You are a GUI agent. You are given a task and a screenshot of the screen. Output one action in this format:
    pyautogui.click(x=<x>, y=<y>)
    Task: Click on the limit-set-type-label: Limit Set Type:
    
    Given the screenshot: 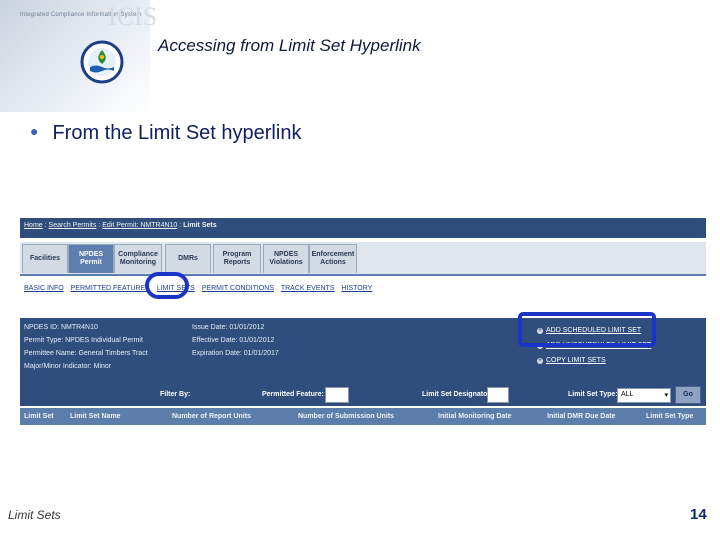 What is the action you would take?
    pyautogui.click(x=593, y=394)
    